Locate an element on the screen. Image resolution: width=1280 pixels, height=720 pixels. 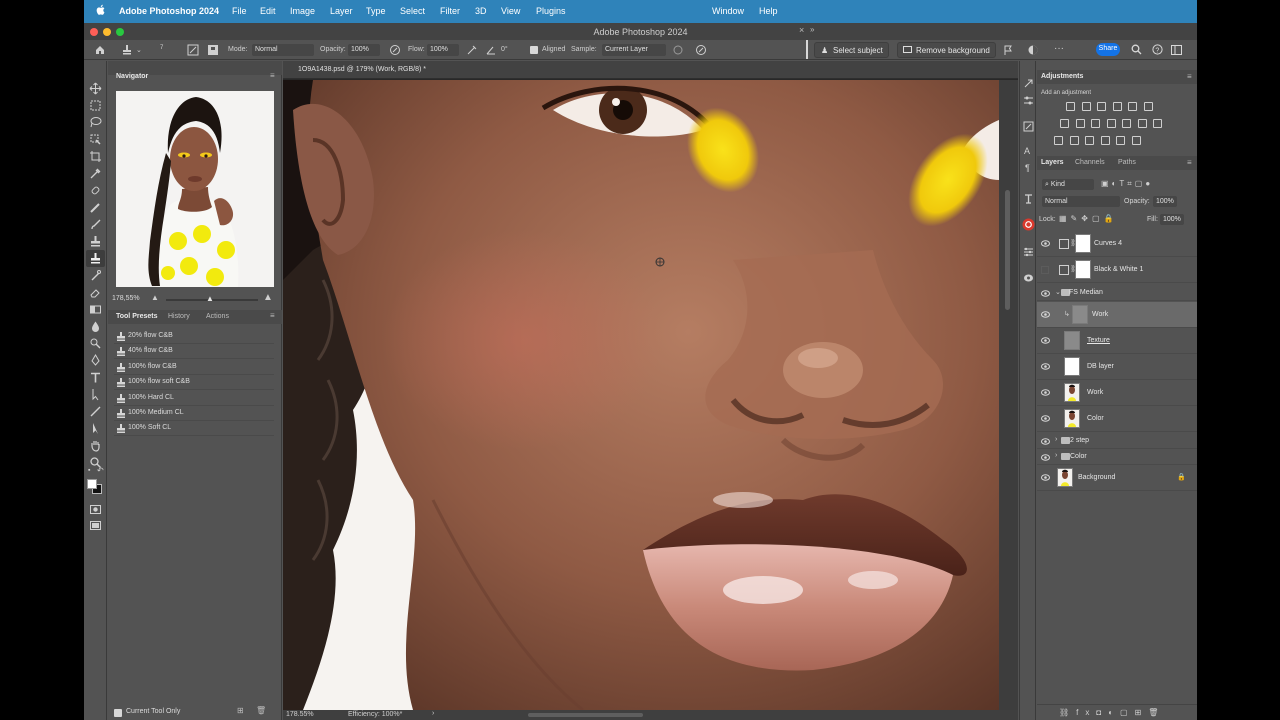
app-menu: Adobe Photoshop 2024 is located at coordinates (169, 11).